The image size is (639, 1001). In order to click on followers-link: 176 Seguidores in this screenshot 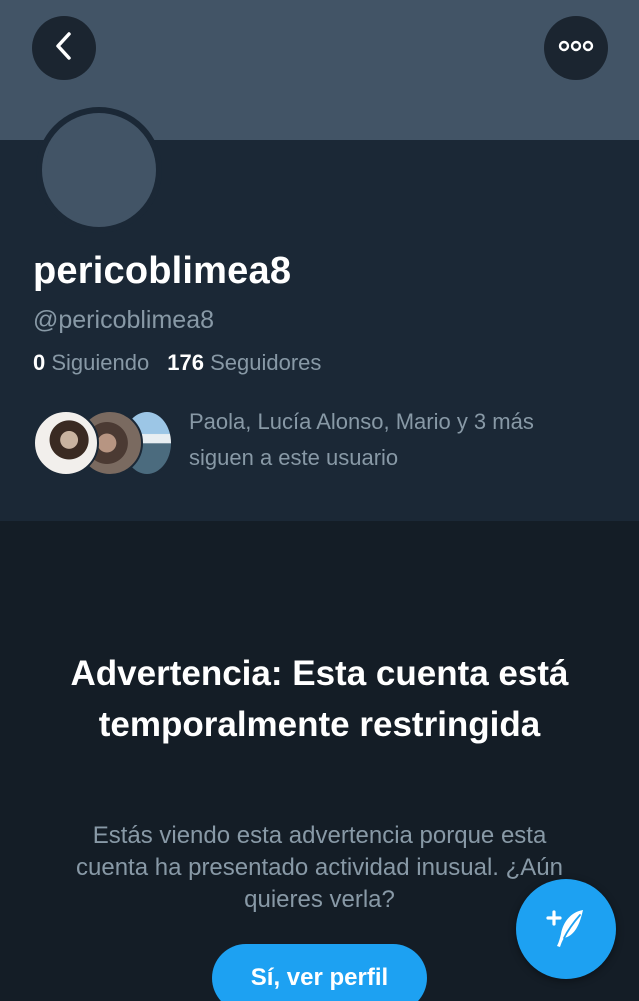, I will do `click(244, 362)`.